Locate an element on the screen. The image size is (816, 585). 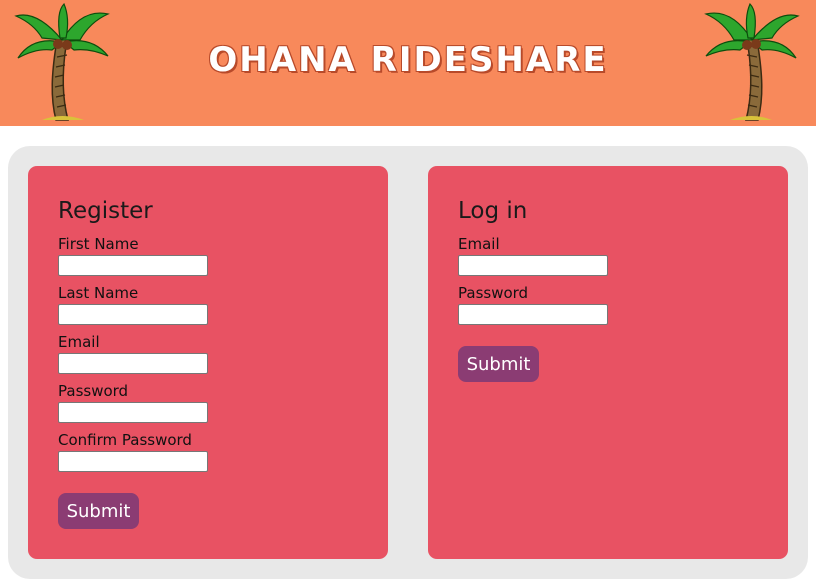
login-password-input is located at coordinates (533, 314).